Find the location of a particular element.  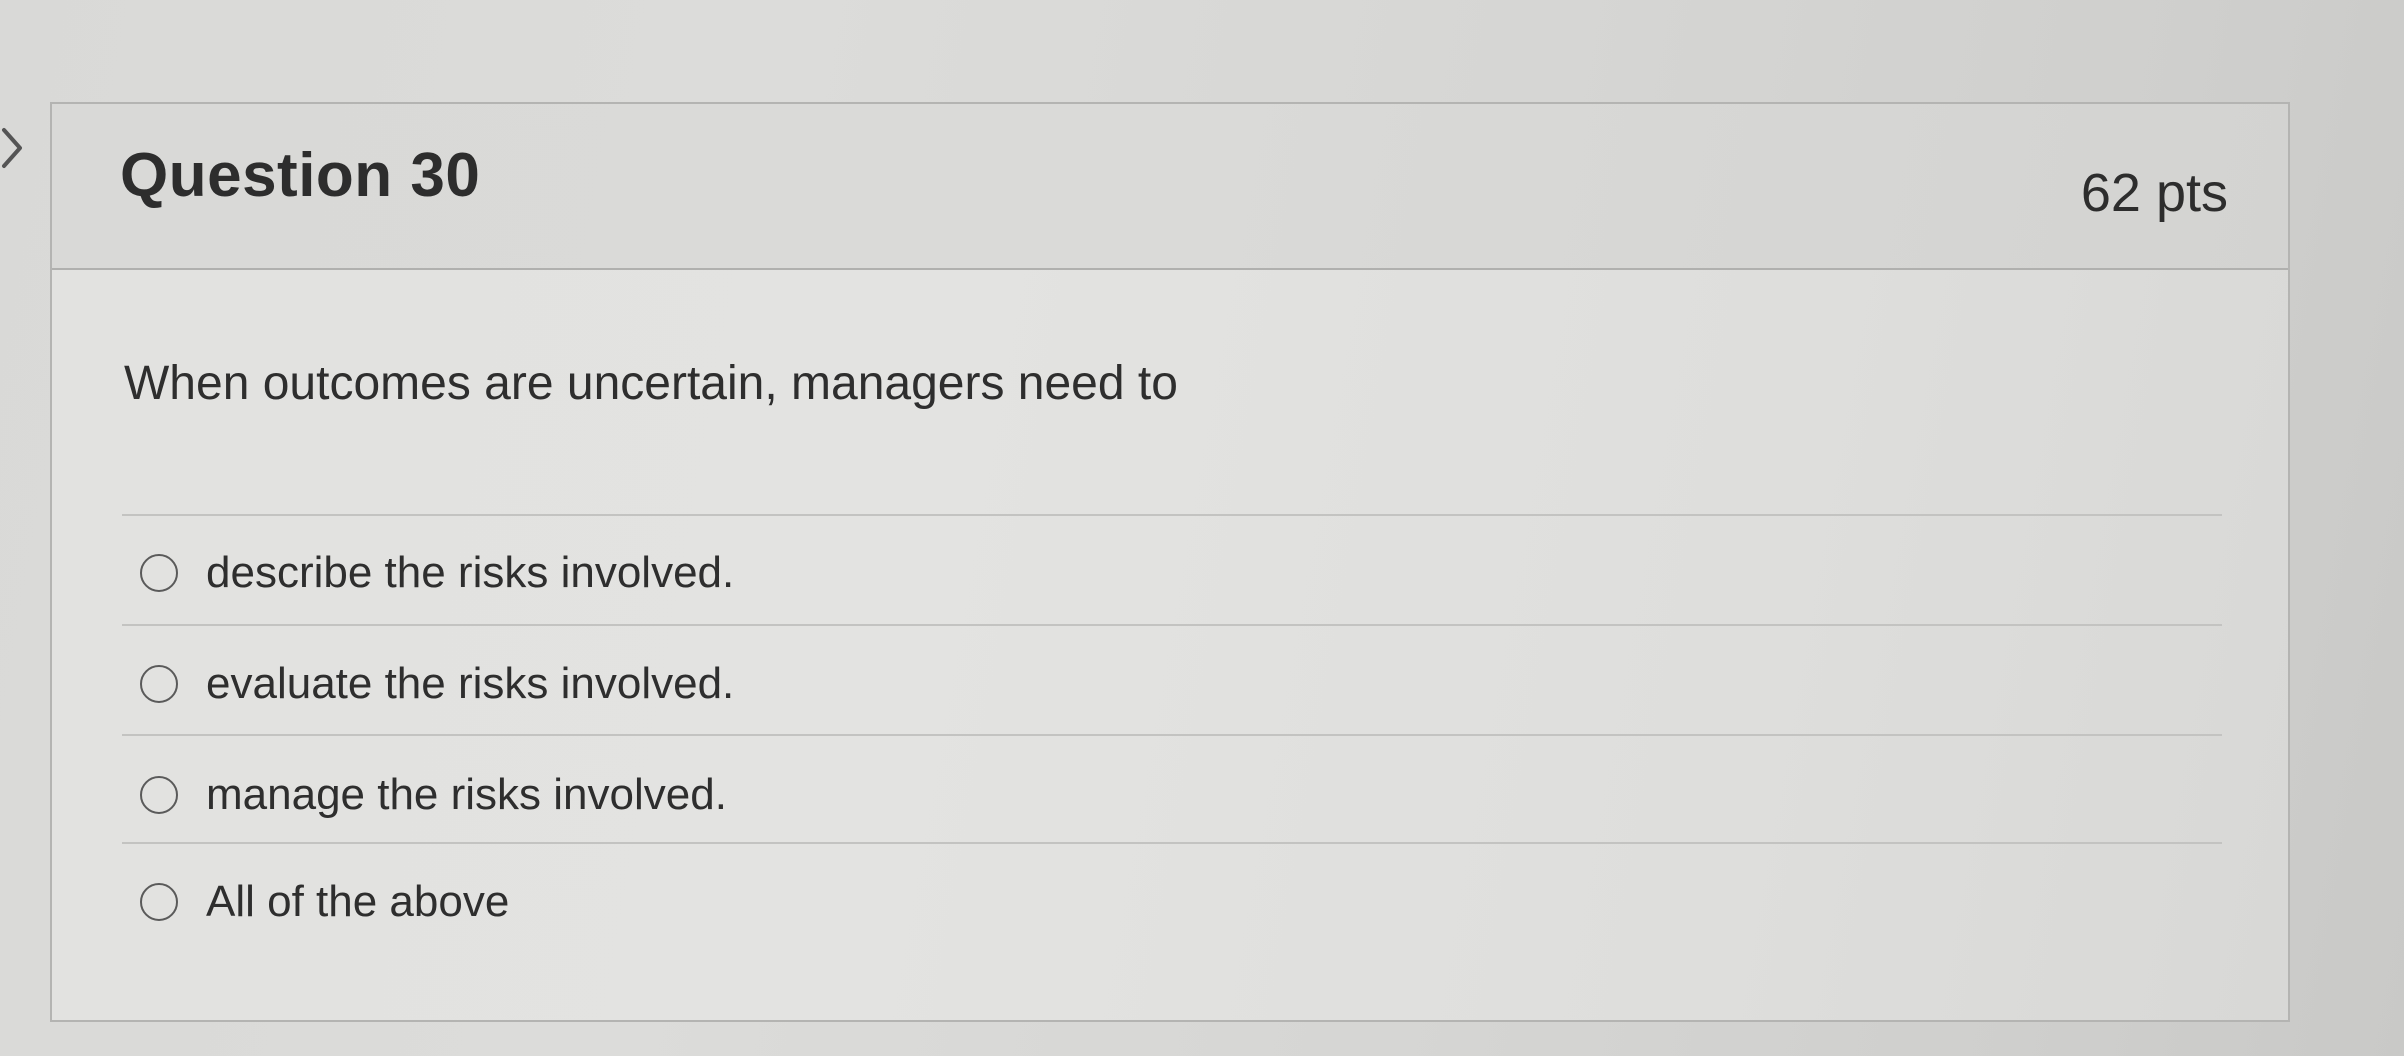

answer-option: describe the risks involved. is located at coordinates (437, 573).